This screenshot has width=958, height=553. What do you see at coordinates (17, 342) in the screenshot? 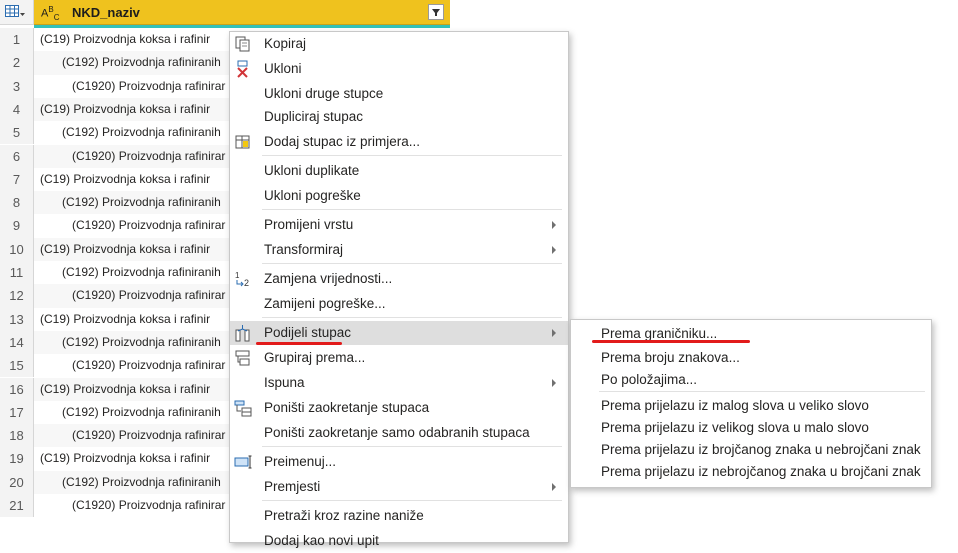
I see `row-number: 14` at bounding box center [17, 342].